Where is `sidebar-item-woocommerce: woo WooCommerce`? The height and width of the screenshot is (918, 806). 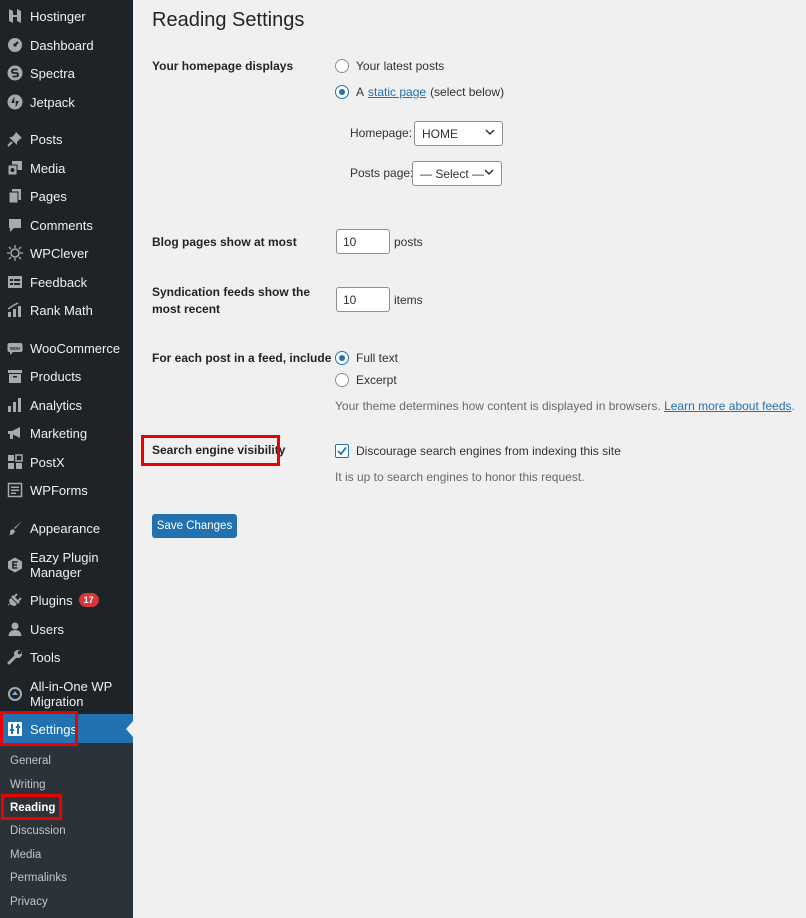 sidebar-item-woocommerce: woo WooCommerce is located at coordinates (66, 348).